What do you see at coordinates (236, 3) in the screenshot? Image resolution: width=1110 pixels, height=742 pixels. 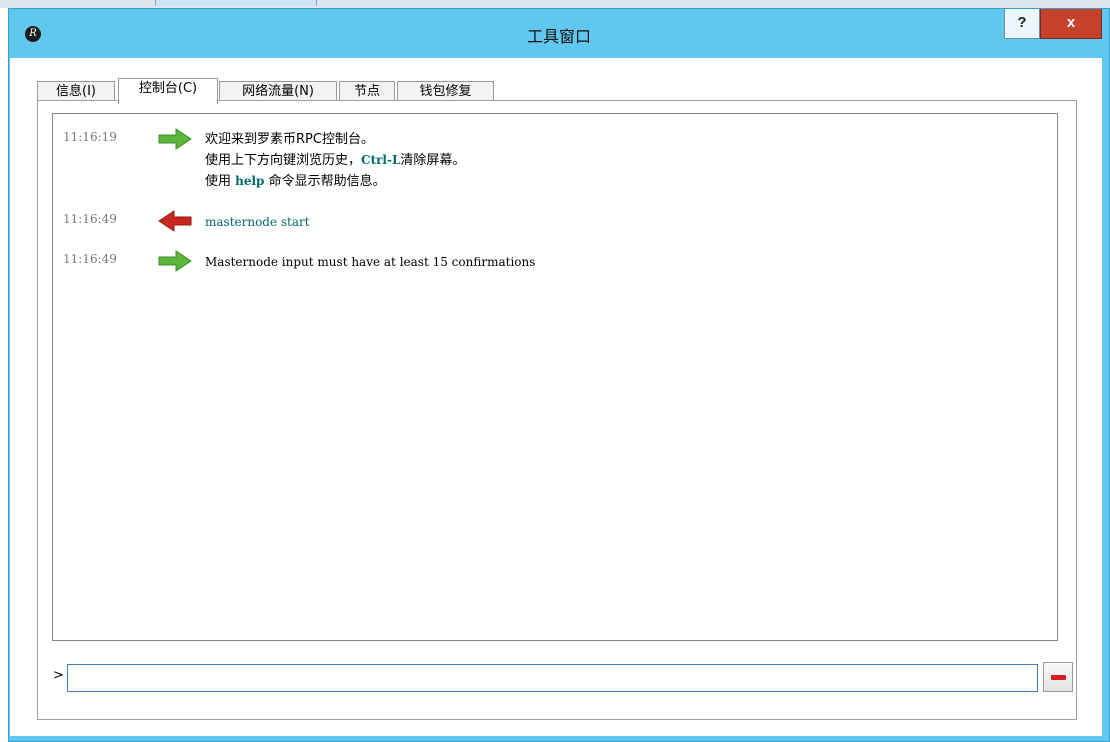 I see `background-selection` at bounding box center [236, 3].